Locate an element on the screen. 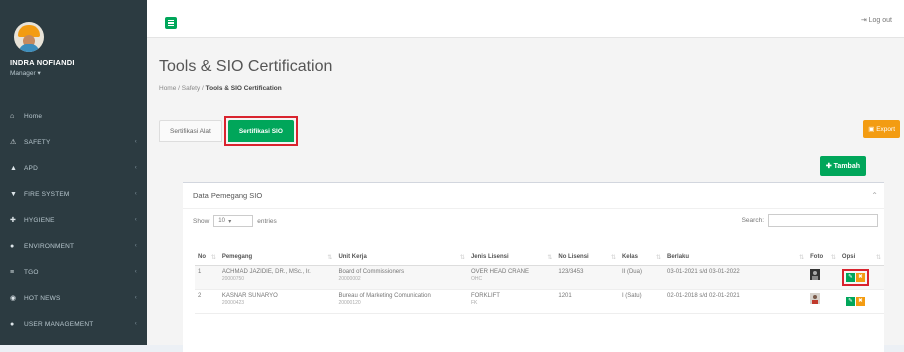 The height and width of the screenshot is (352, 904). table-controls: Show 10 ▾ entries Search: is located at coordinates (533, 220).